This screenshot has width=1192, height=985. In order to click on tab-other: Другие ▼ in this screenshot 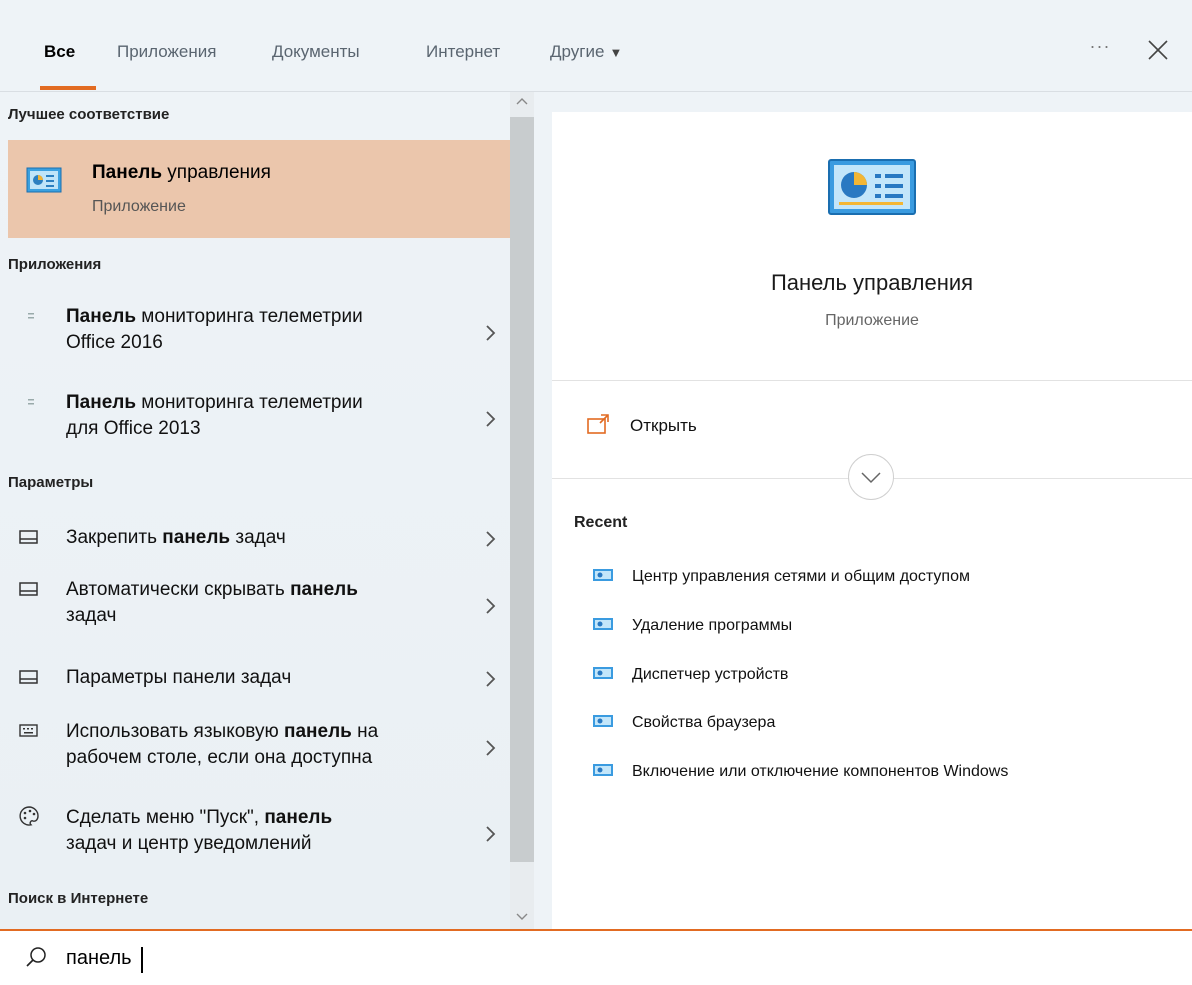, I will do `click(586, 52)`.